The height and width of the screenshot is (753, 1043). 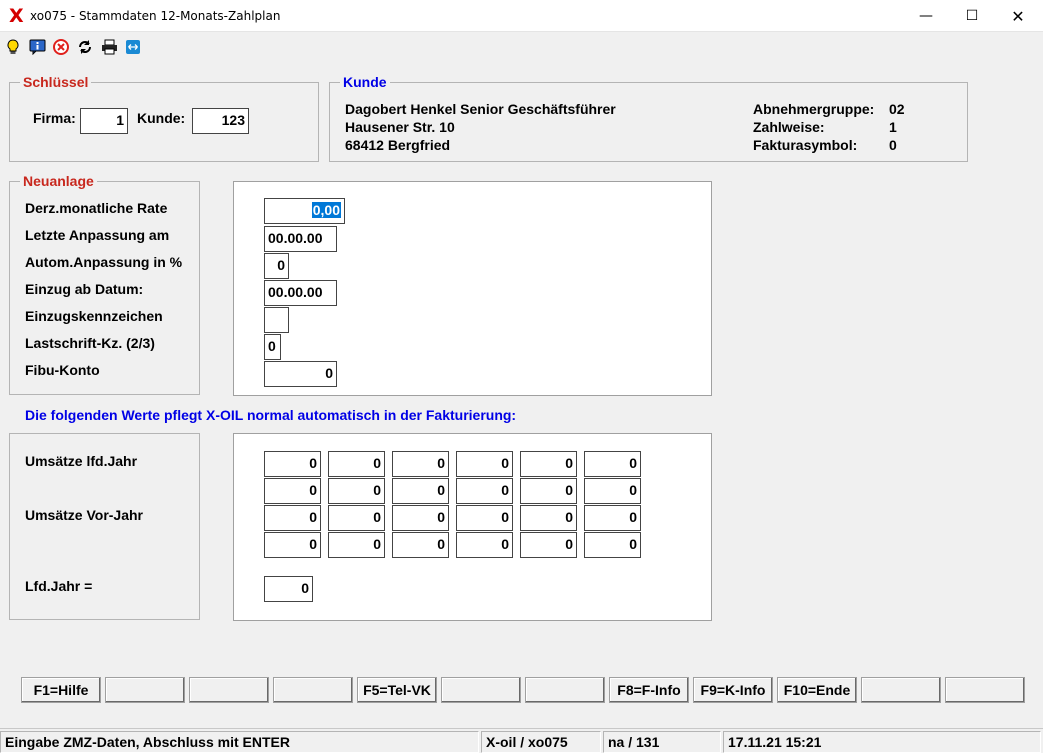 What do you see at coordinates (61, 47) in the screenshot?
I see `cancel-icon` at bounding box center [61, 47].